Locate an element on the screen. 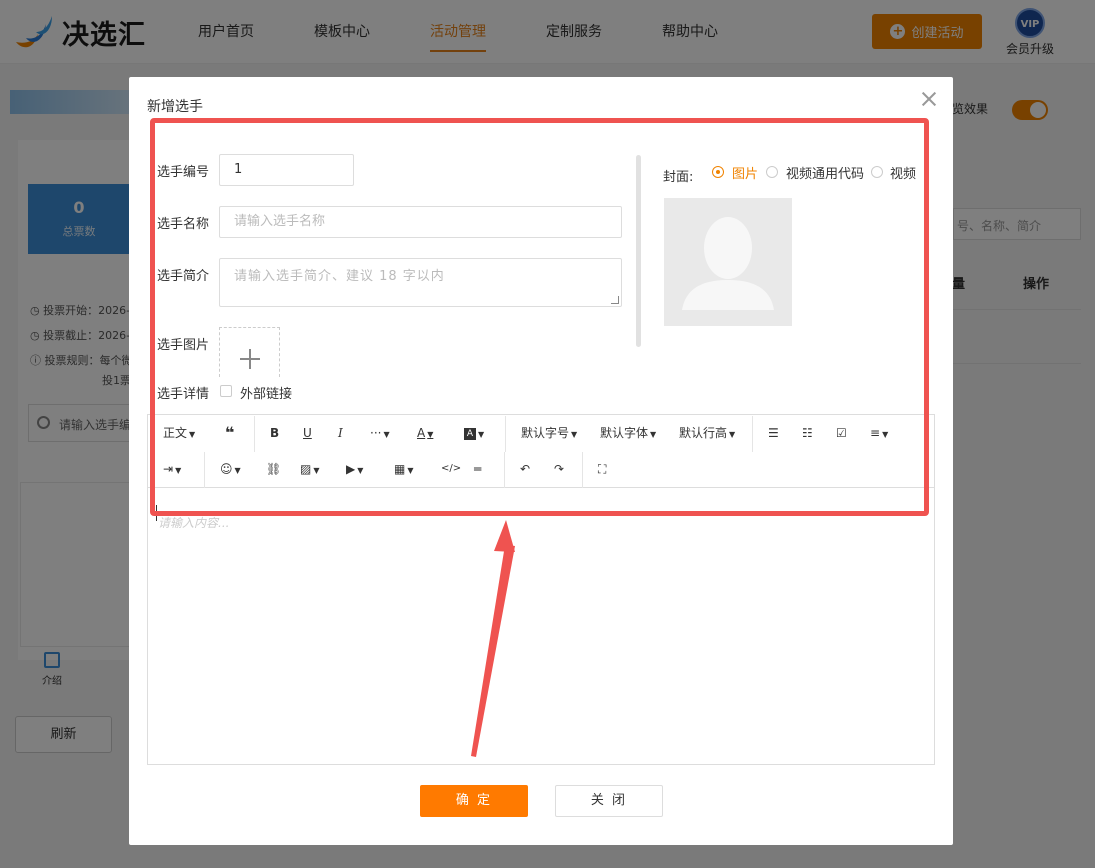 The height and width of the screenshot is (868, 1095). confirm-button: 确 定 is located at coordinates (474, 801).